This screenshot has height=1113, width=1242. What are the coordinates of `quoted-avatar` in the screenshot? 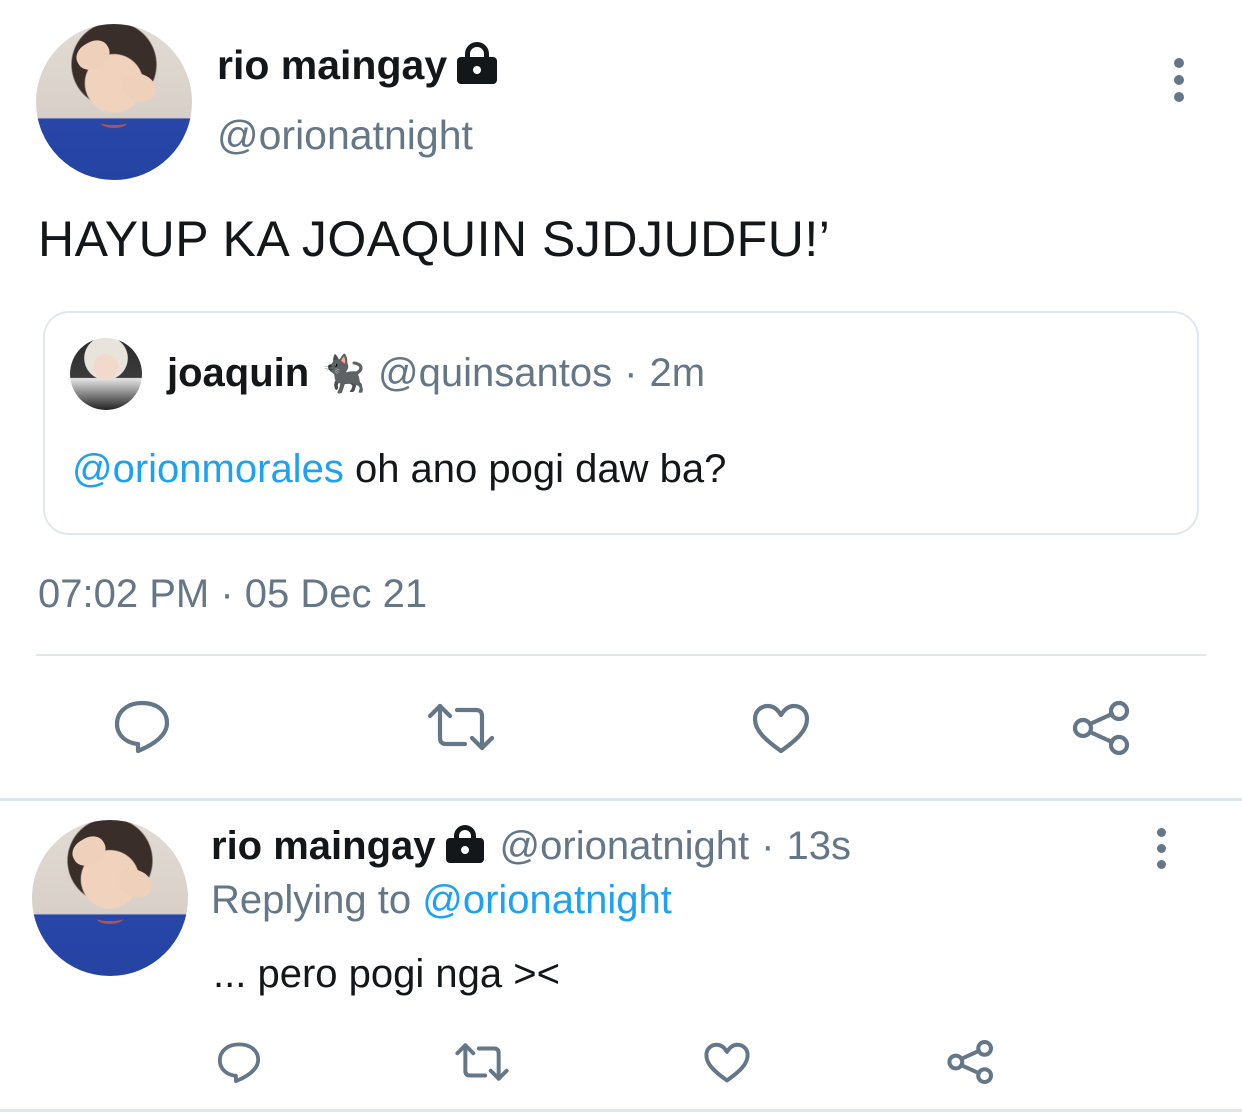 It's located at (106, 374).